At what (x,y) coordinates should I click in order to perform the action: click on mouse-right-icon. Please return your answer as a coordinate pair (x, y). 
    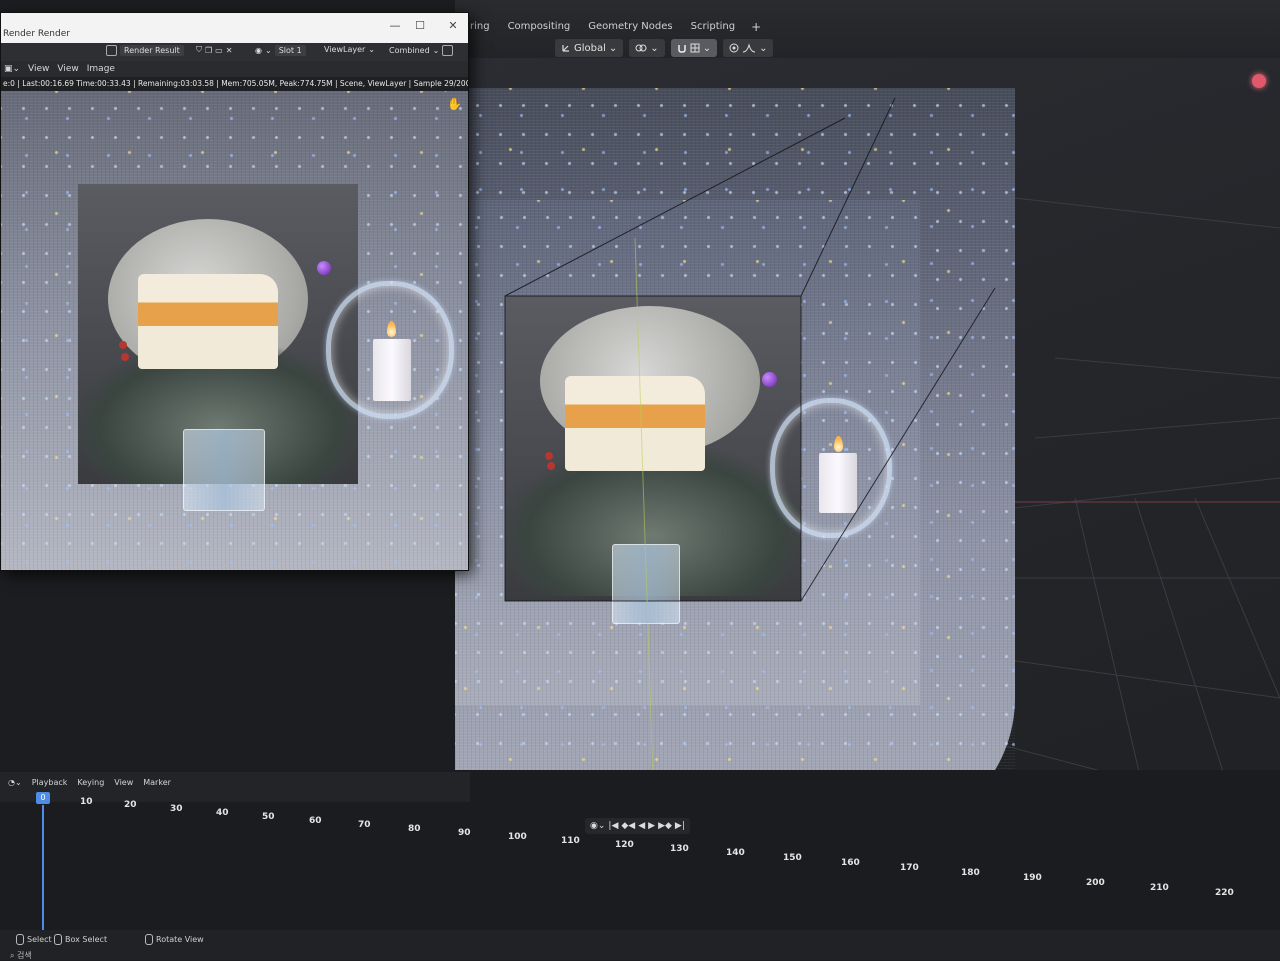
    Looking at the image, I should click on (149, 939).